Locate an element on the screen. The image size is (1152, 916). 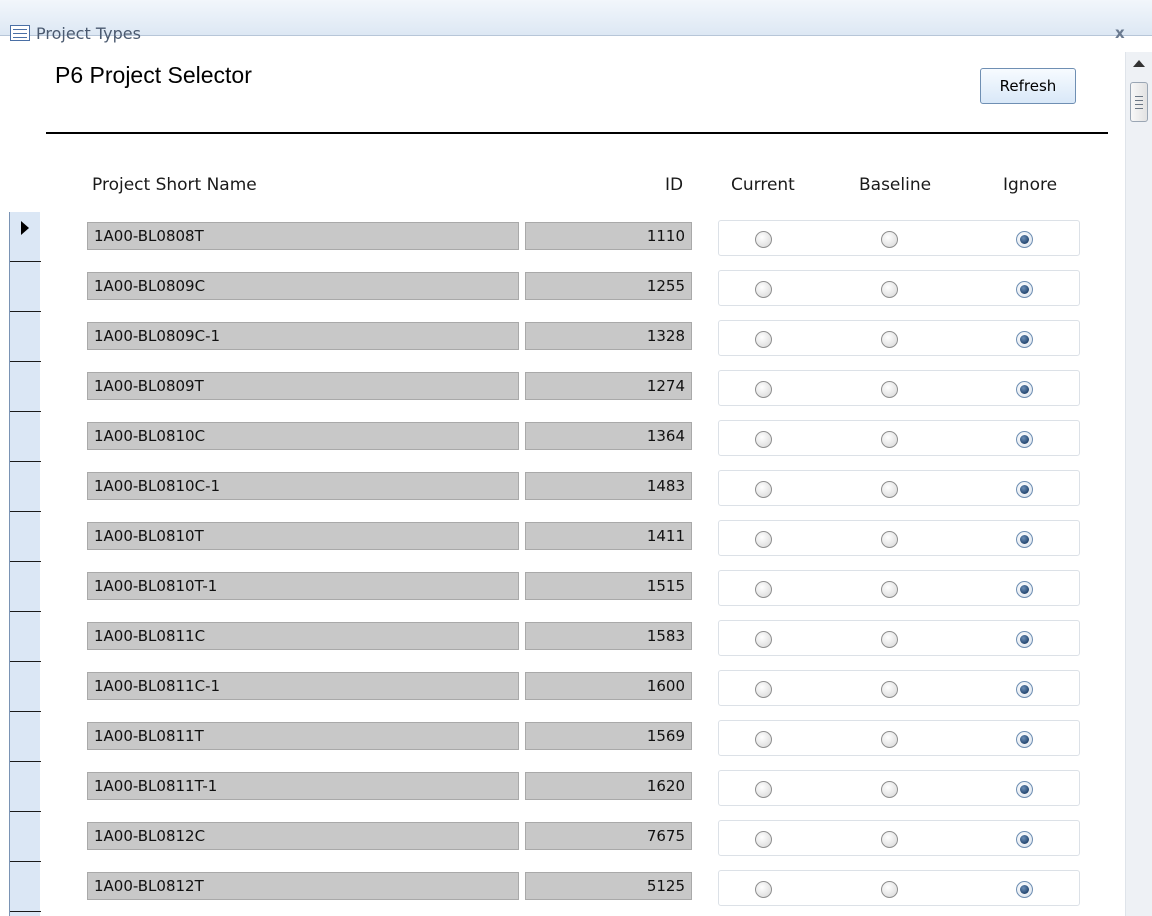
project-short-name-field: 1A00-BL0808T is located at coordinates (303, 236).